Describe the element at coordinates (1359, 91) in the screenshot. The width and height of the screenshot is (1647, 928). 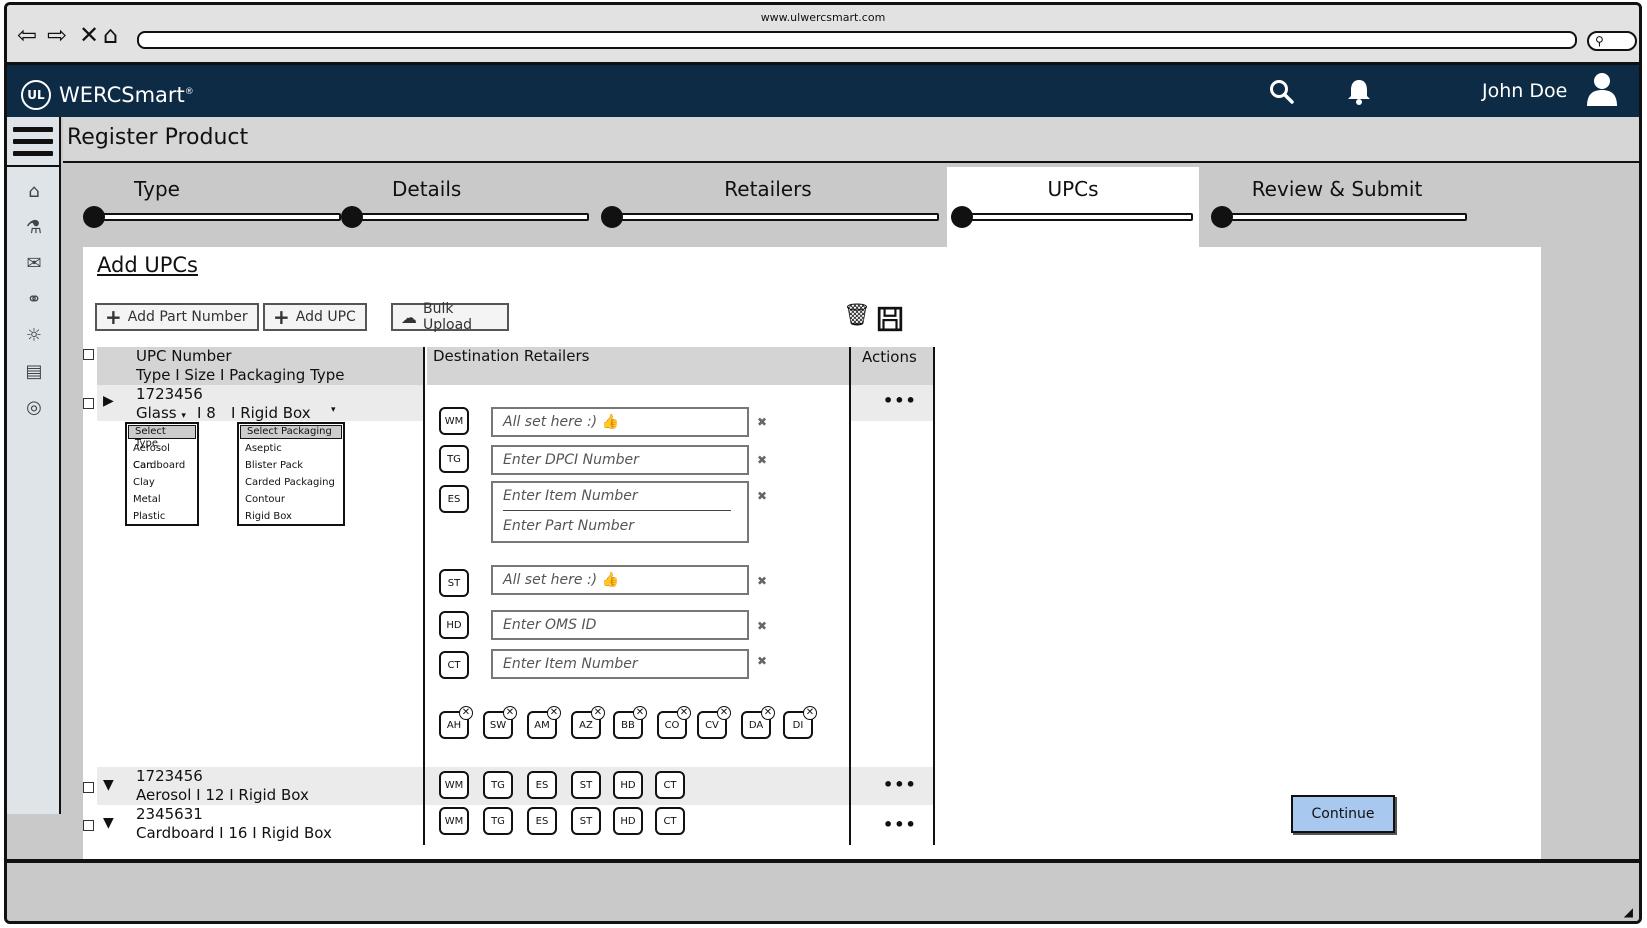
I see `bell-icon` at that location.